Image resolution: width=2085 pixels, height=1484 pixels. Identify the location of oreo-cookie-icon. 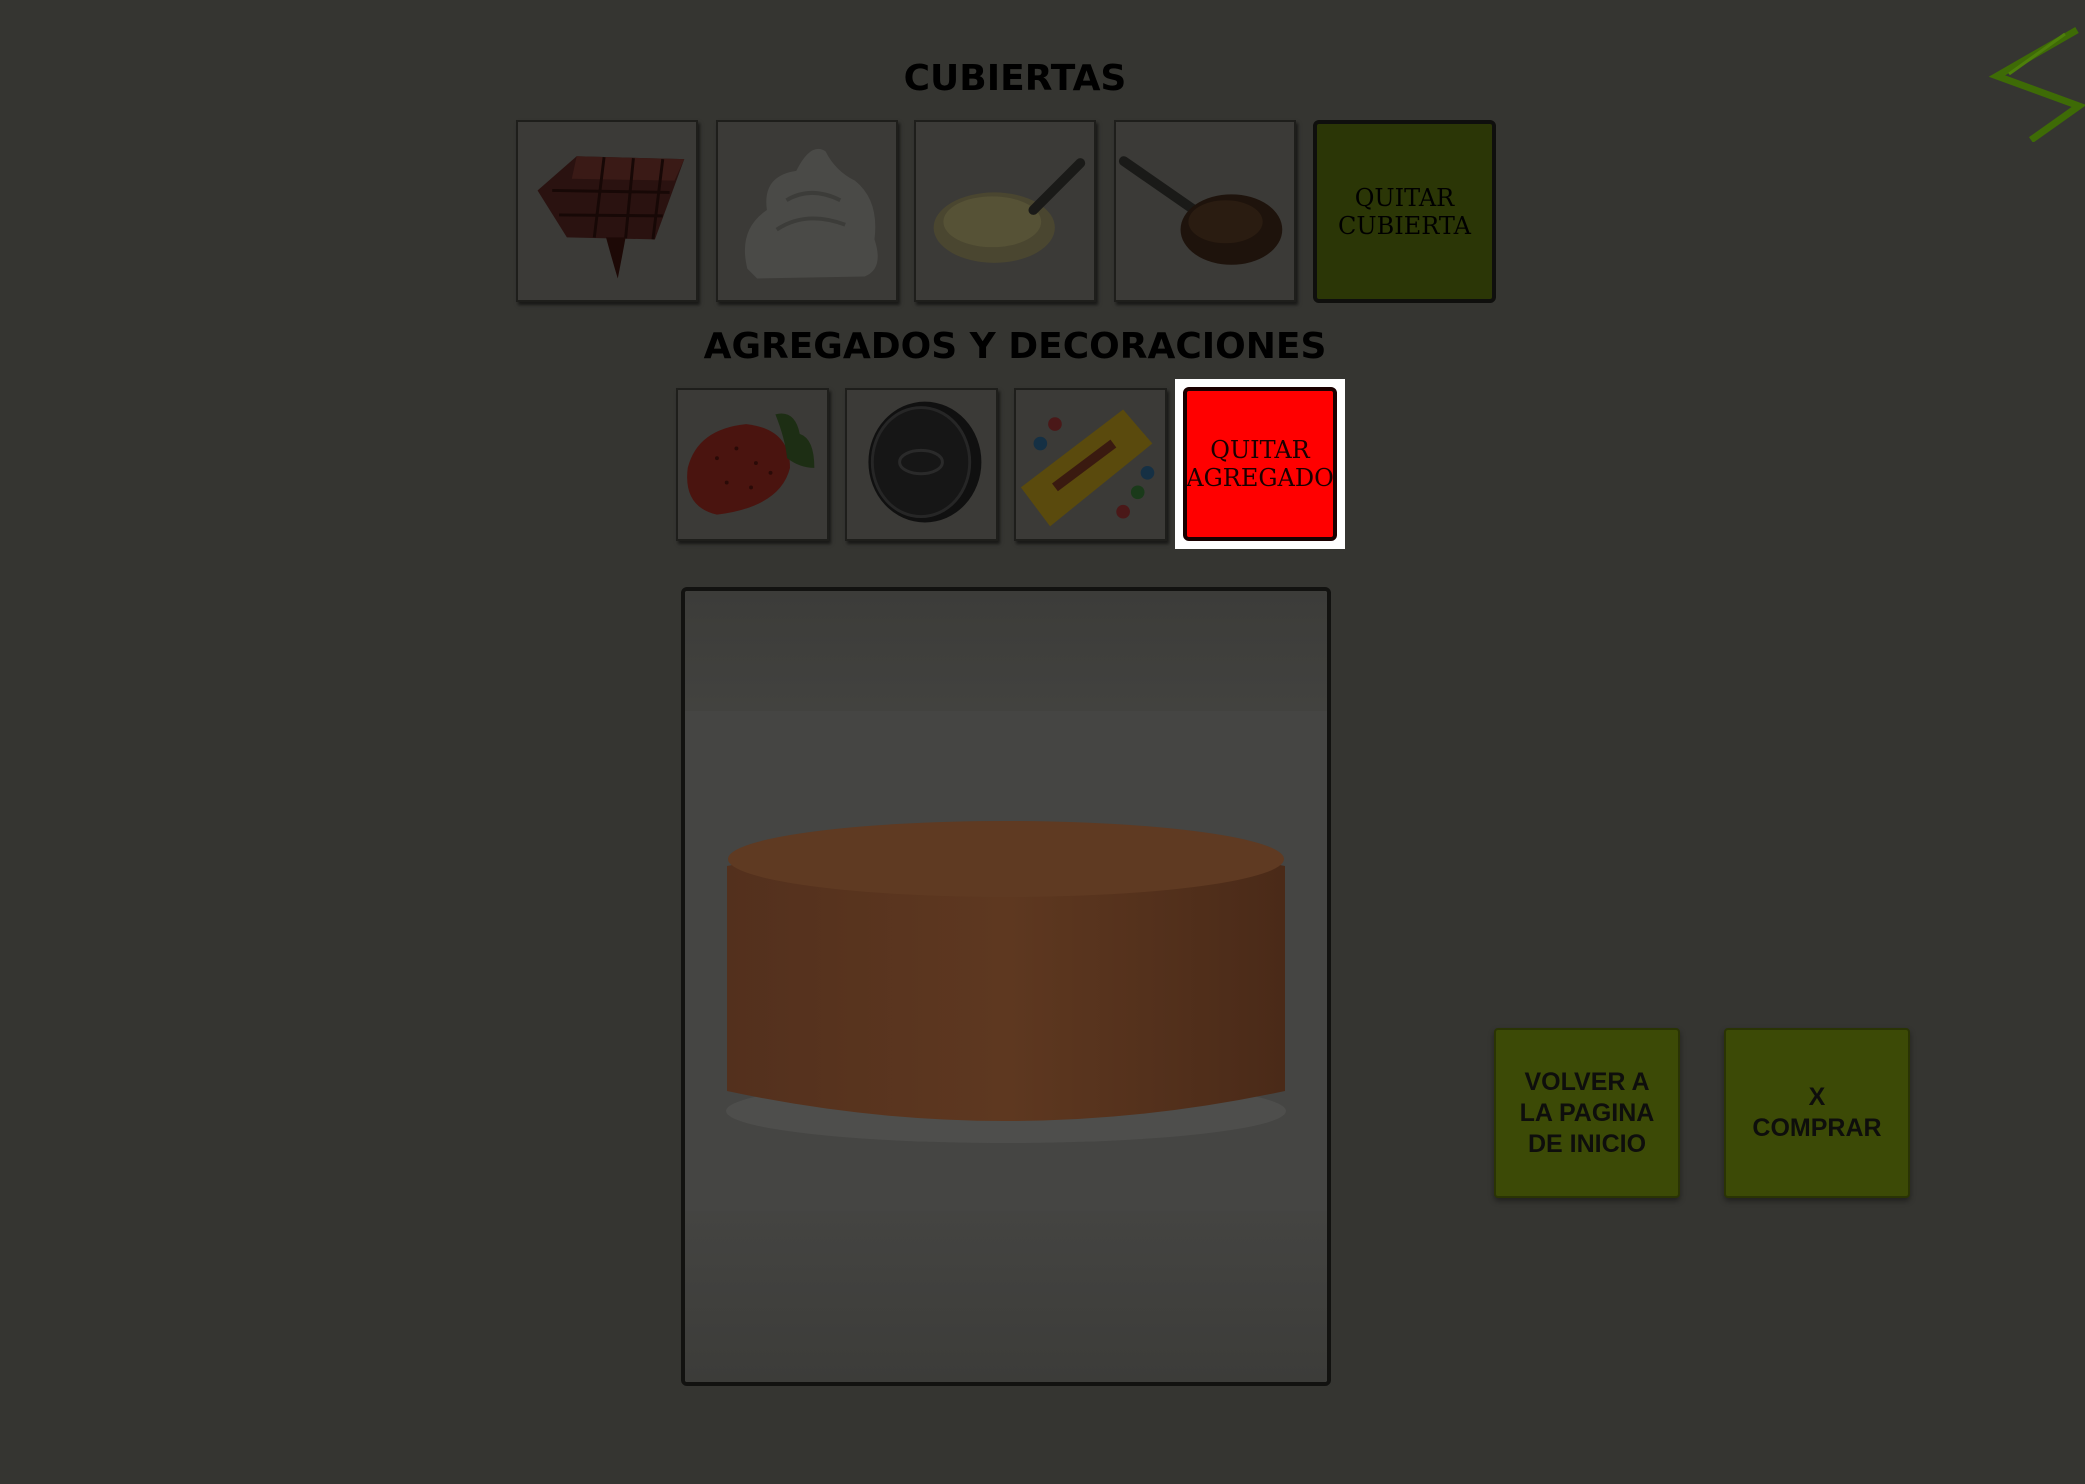
(921, 464).